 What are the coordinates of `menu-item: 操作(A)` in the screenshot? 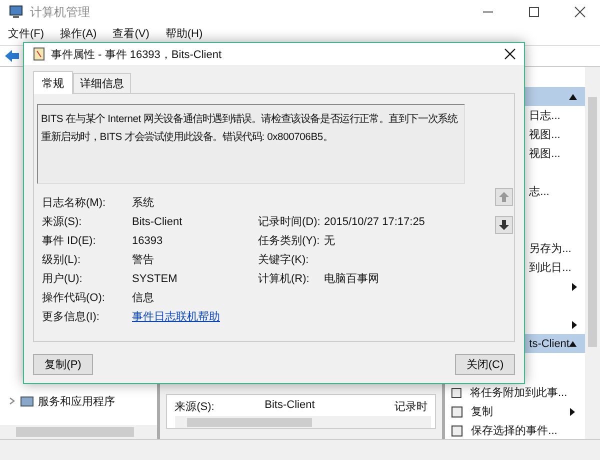 It's located at (78, 33).